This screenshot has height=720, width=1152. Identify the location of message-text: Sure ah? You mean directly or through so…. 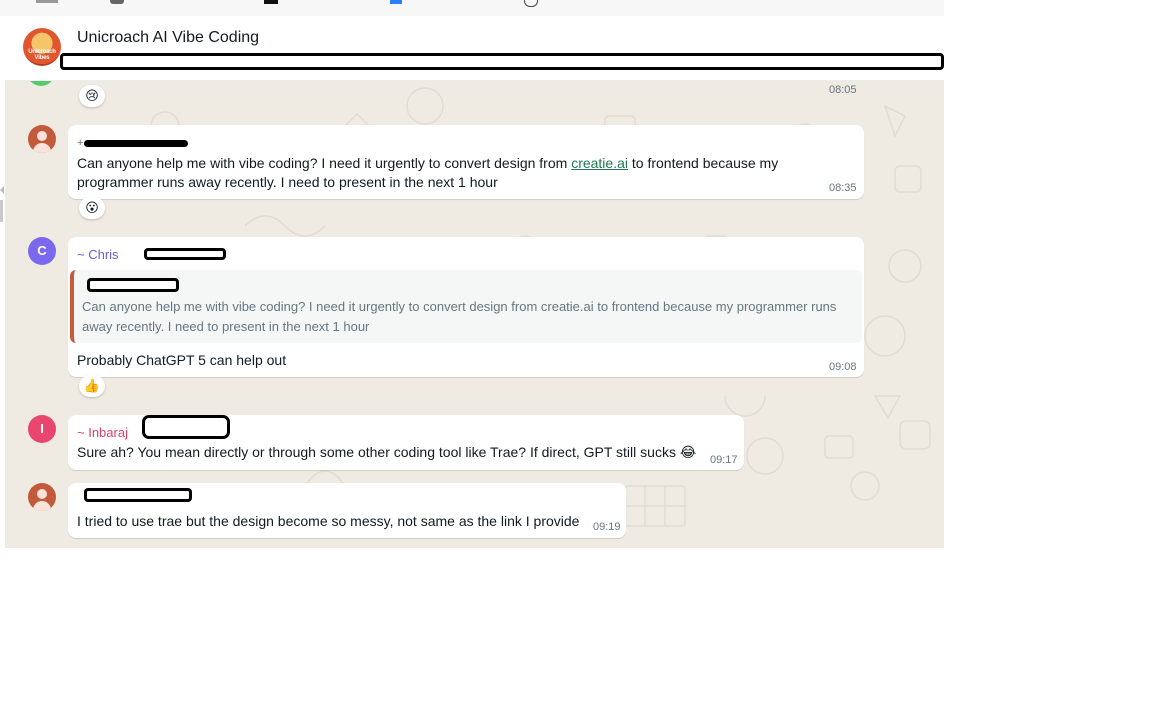
(387, 452).